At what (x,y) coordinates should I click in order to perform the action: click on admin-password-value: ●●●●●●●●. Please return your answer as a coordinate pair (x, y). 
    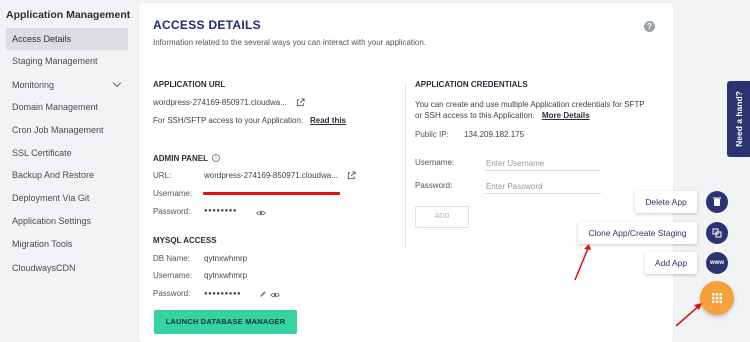
    Looking at the image, I should click on (220, 211).